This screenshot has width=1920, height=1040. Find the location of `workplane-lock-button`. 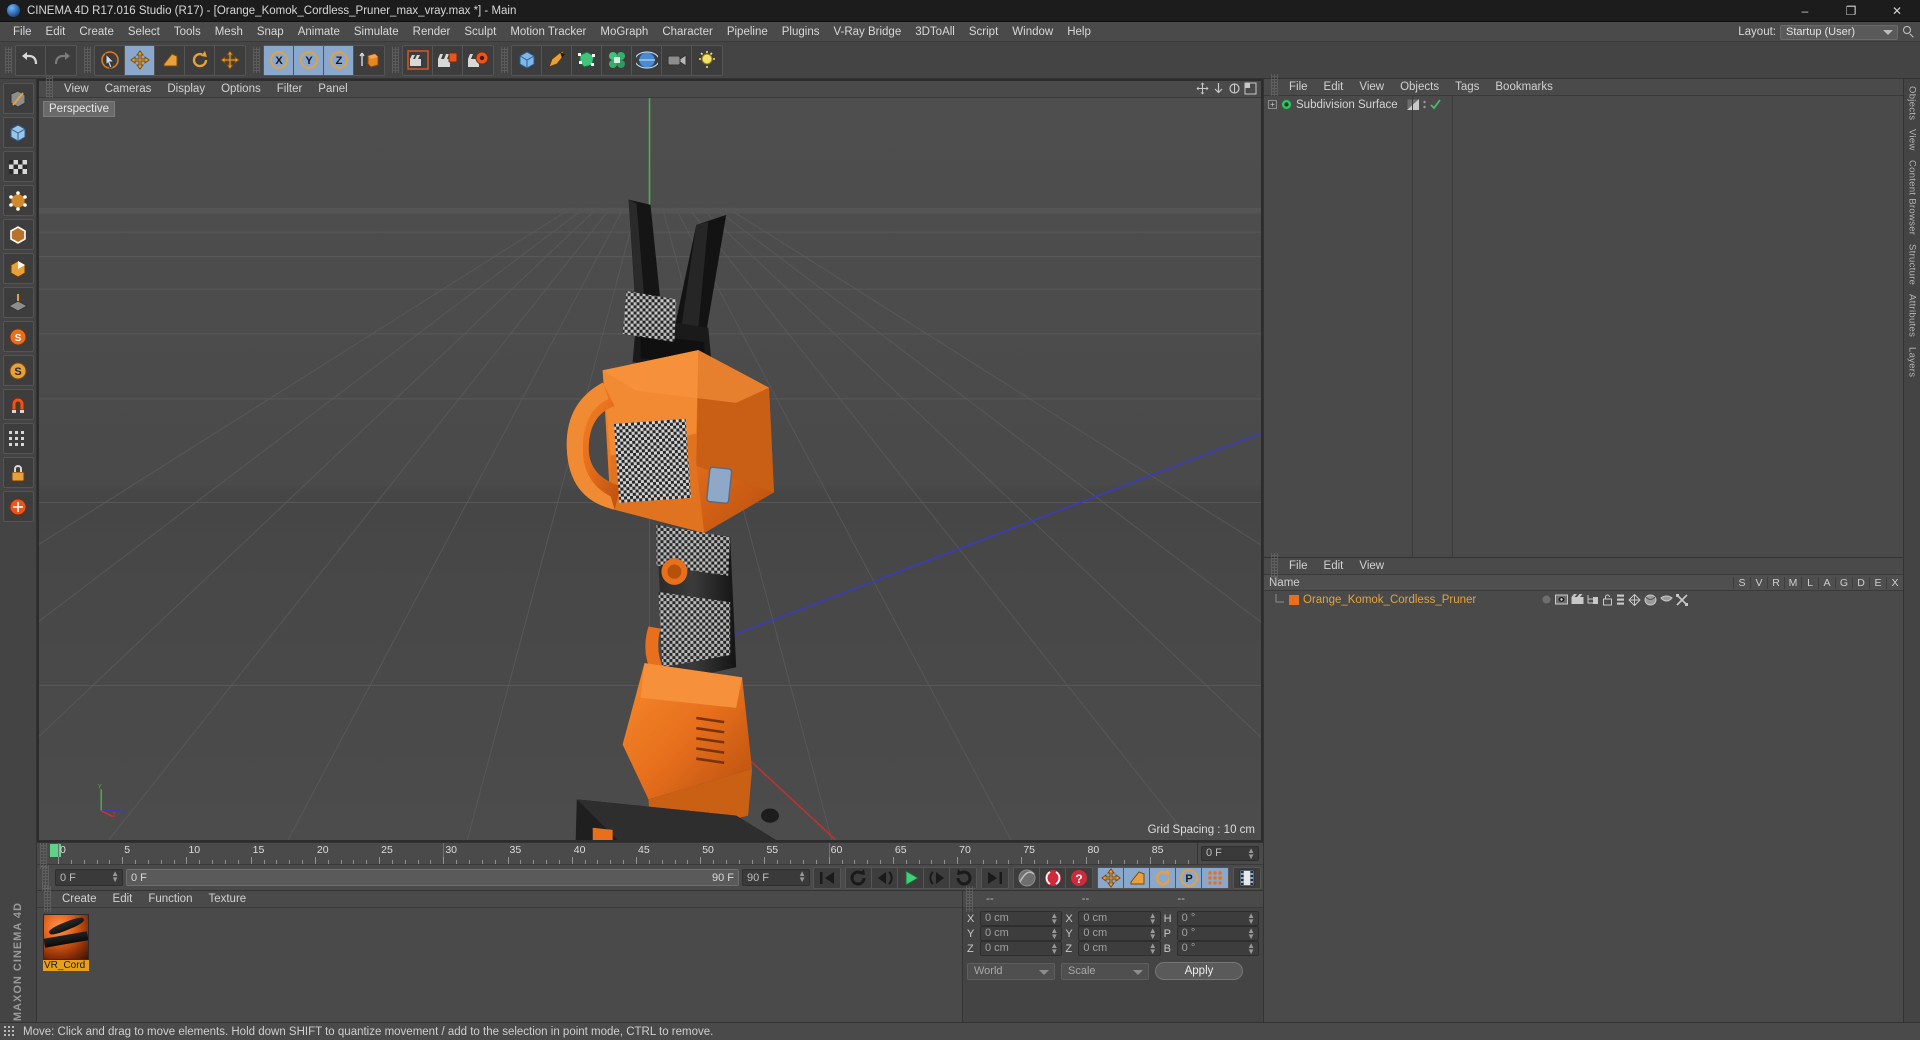

workplane-lock-button is located at coordinates (18, 506).